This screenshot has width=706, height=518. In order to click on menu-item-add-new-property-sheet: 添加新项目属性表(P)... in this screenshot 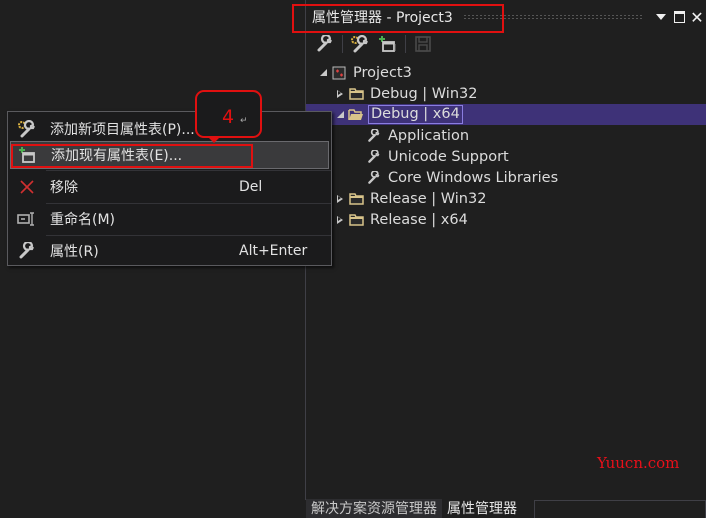, I will do `click(169, 129)`.